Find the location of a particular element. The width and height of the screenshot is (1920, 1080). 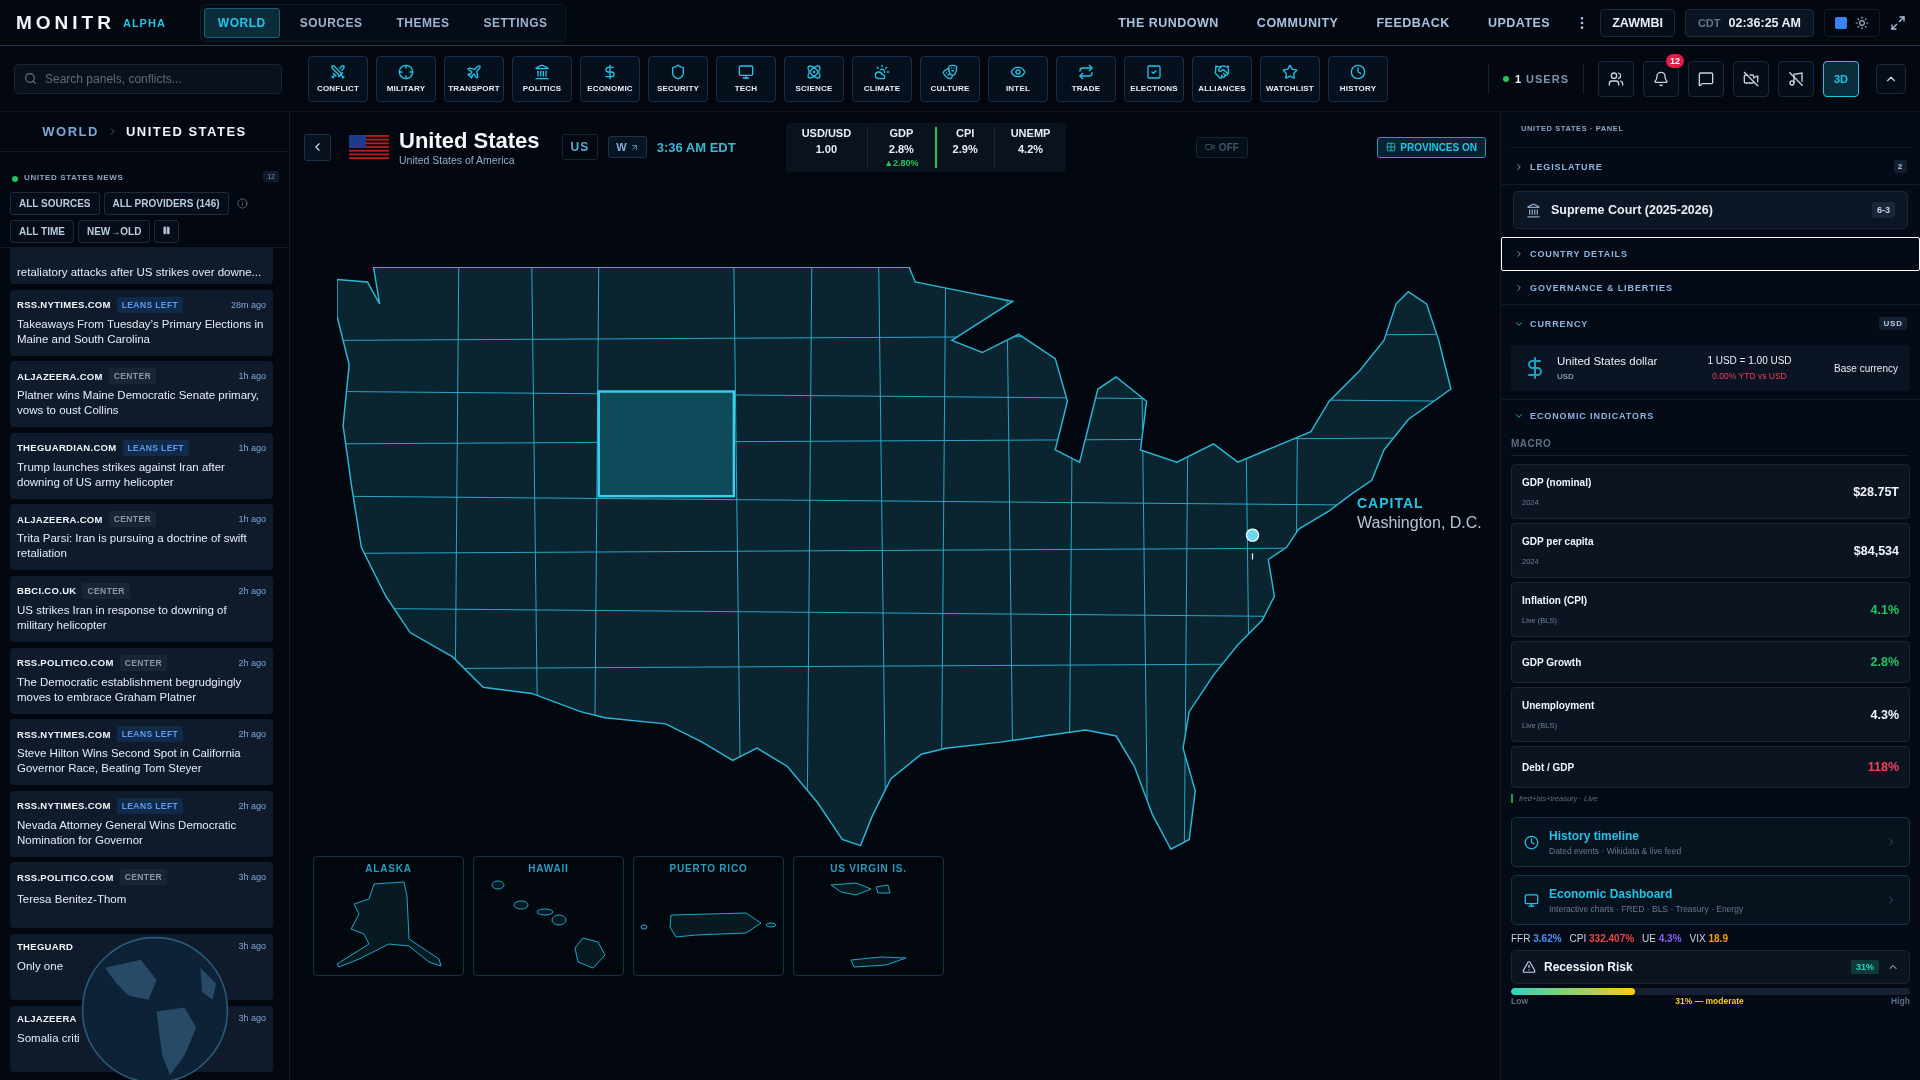

news-card: RSS.NYTIMES.COM LEANS LEFT 2h ago Steve Hilton Wins Second Spot in California Governor Race, Beating Tom Steyer is located at coordinates (141, 752).